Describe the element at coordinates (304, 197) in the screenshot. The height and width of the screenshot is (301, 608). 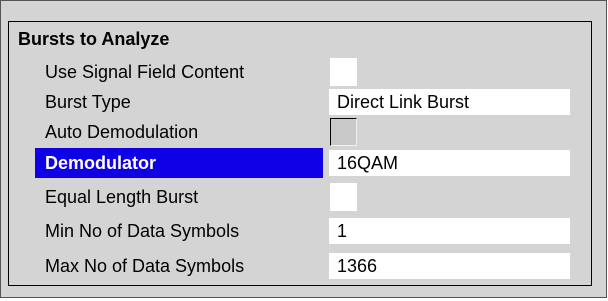
I see `equal-length-burst-row: Equal Length Burst` at that location.